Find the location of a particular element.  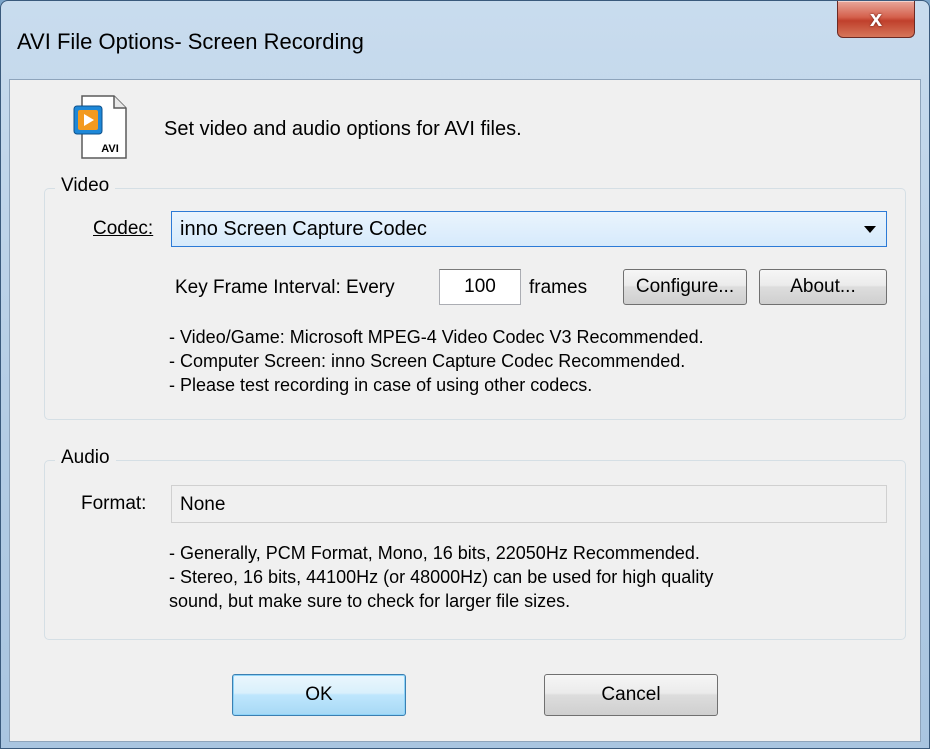

keyframe-interval-input is located at coordinates (480, 287).